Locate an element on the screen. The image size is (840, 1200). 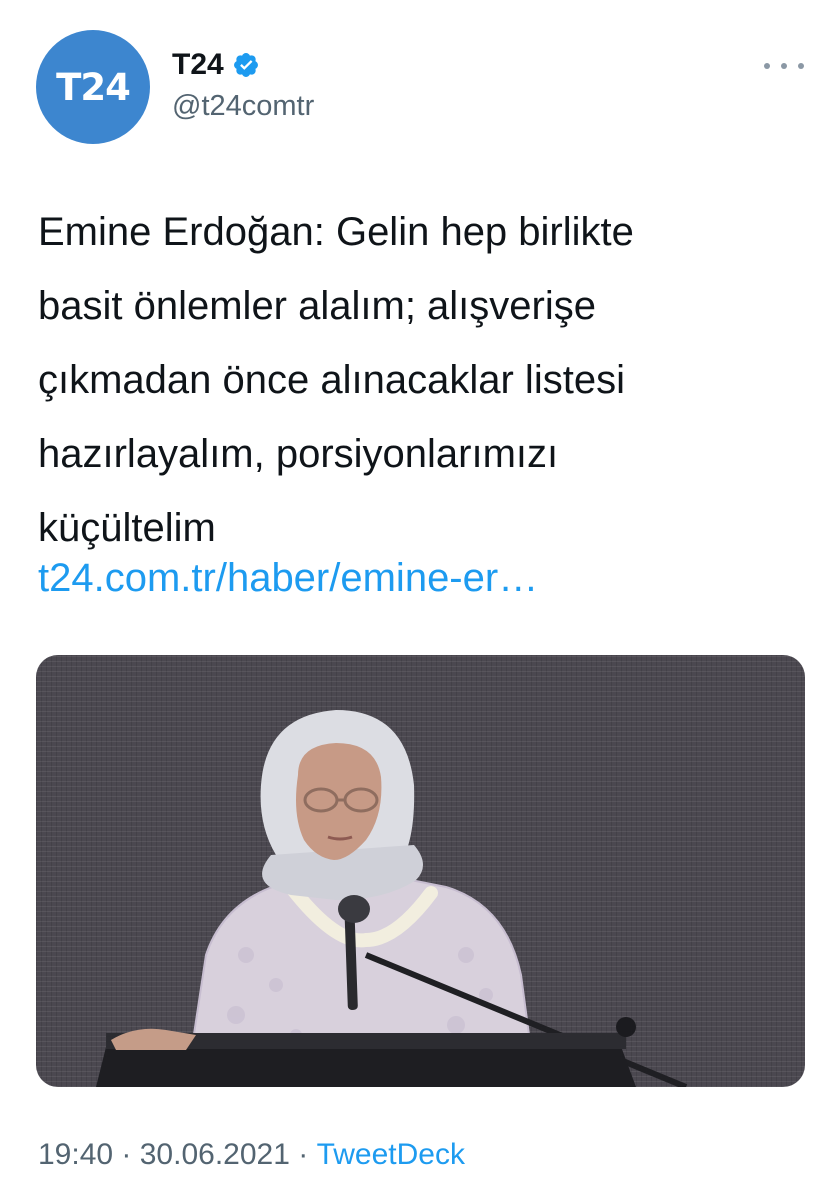
verified-badge-icon is located at coordinates (246, 65).